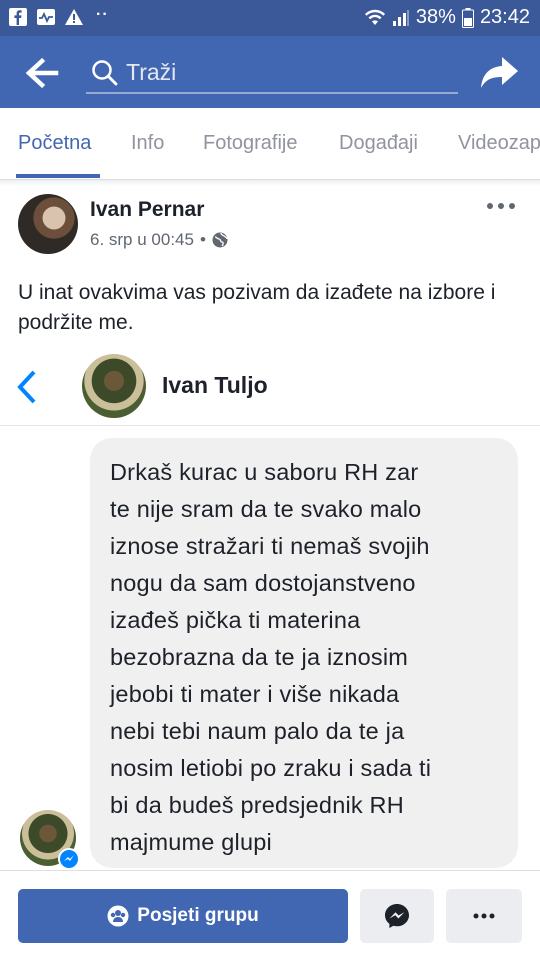 This screenshot has width=540, height=960. What do you see at coordinates (263, 583) in the screenshot?
I see `message-line: nogu da sam dostojanstveno` at bounding box center [263, 583].